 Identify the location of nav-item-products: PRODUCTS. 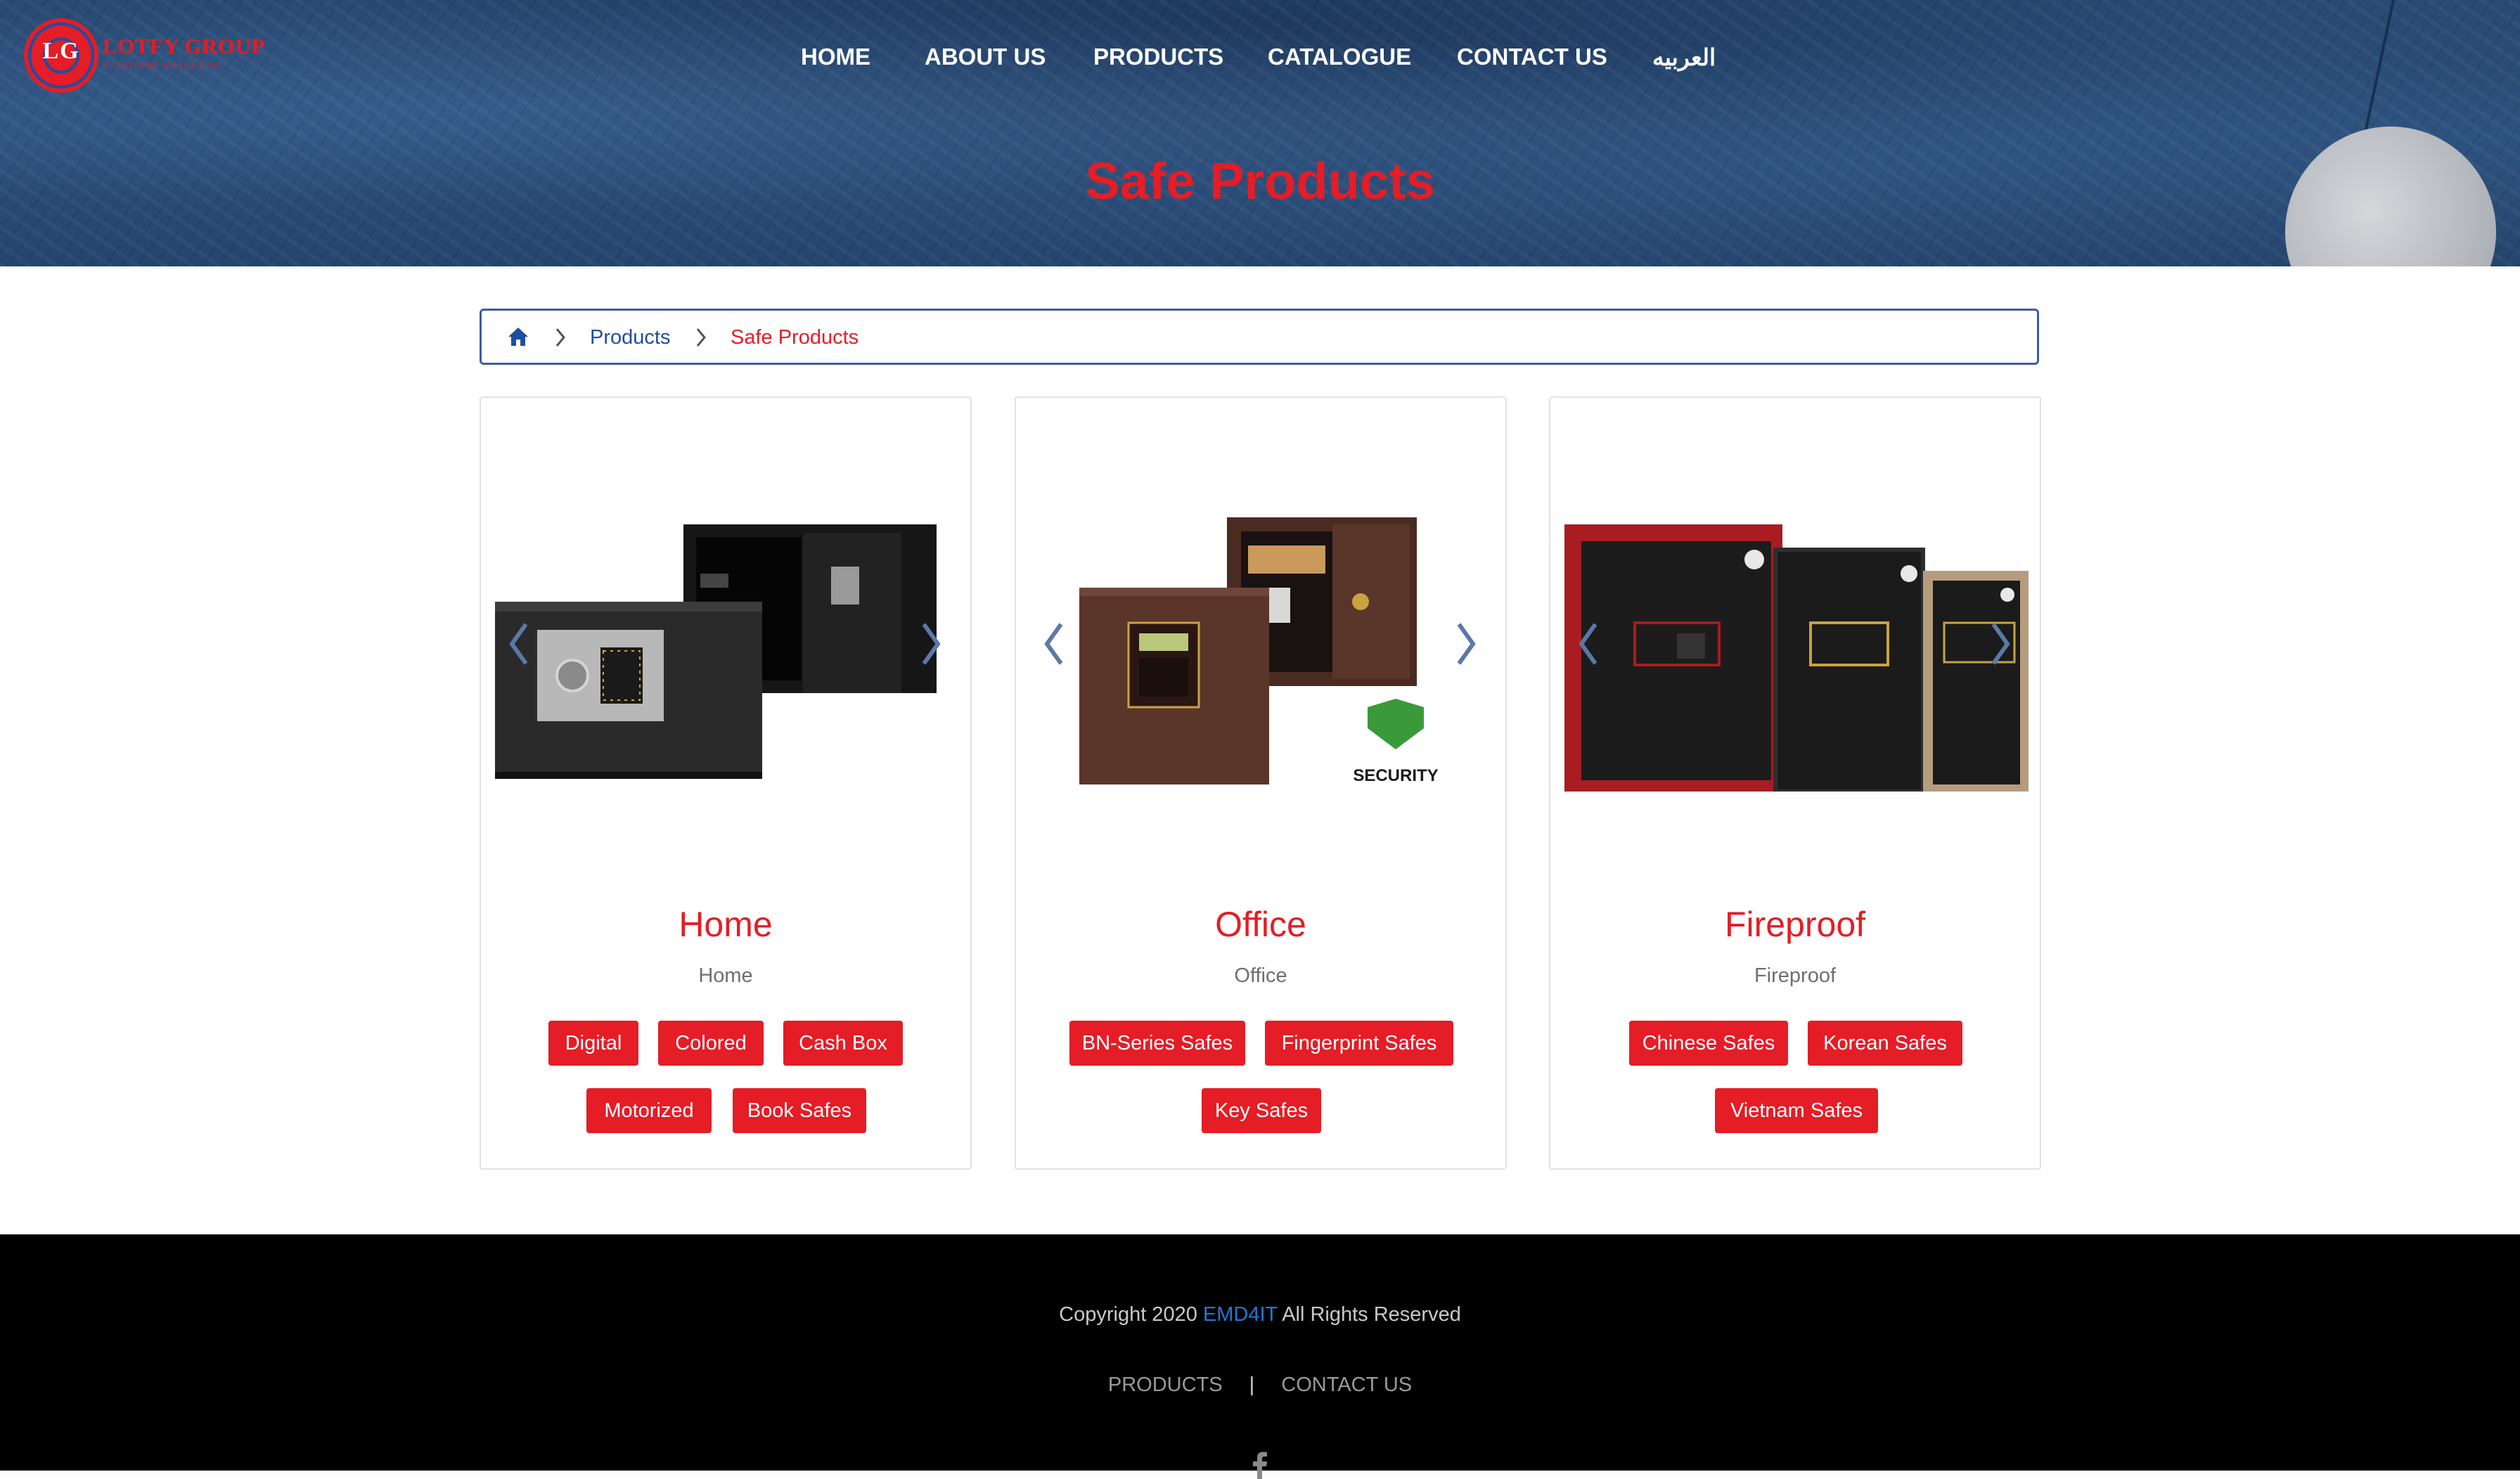
(1158, 57).